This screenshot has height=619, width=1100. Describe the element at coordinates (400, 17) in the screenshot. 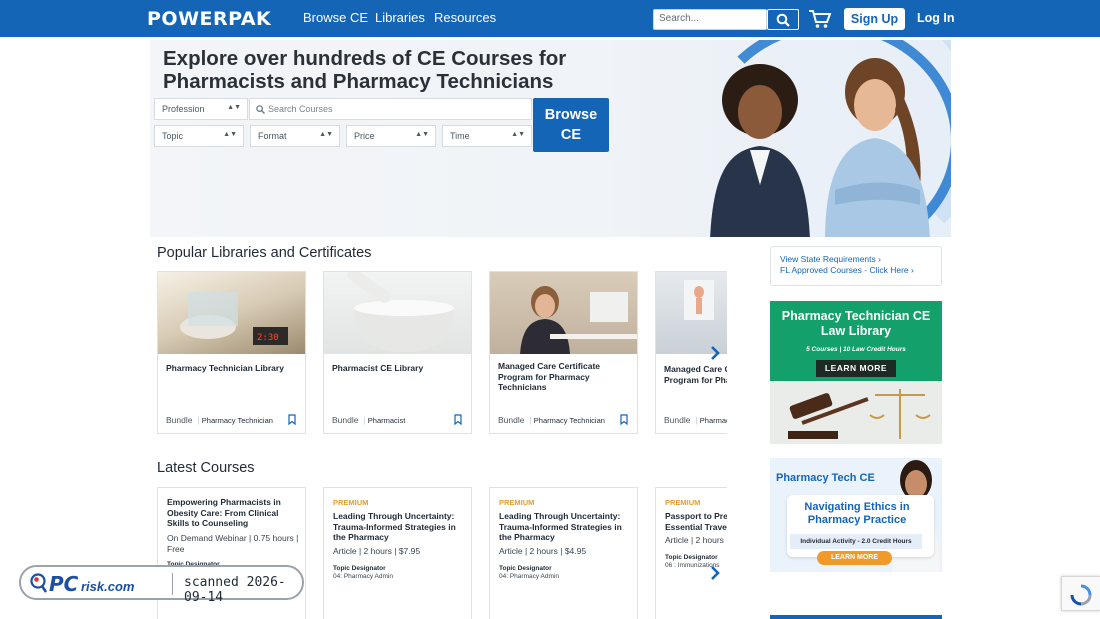

I see `nav-libraries: Libraries` at that location.